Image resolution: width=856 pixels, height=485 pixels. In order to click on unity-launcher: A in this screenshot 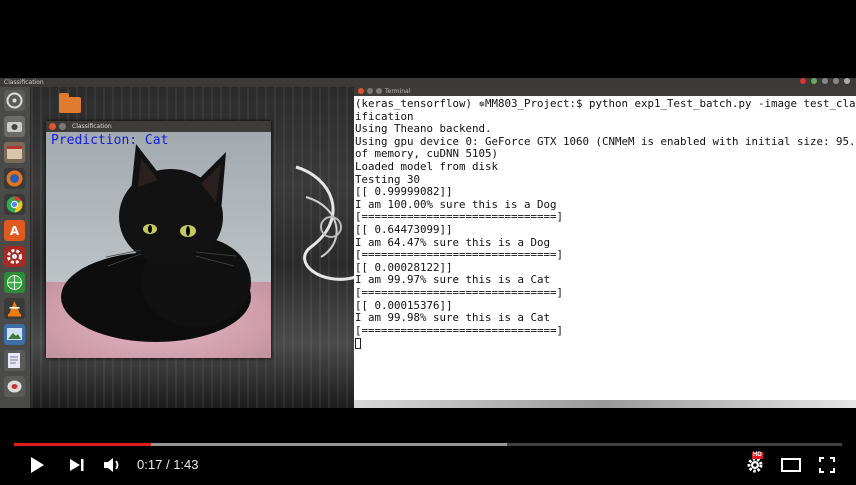, I will do `click(15, 247)`.